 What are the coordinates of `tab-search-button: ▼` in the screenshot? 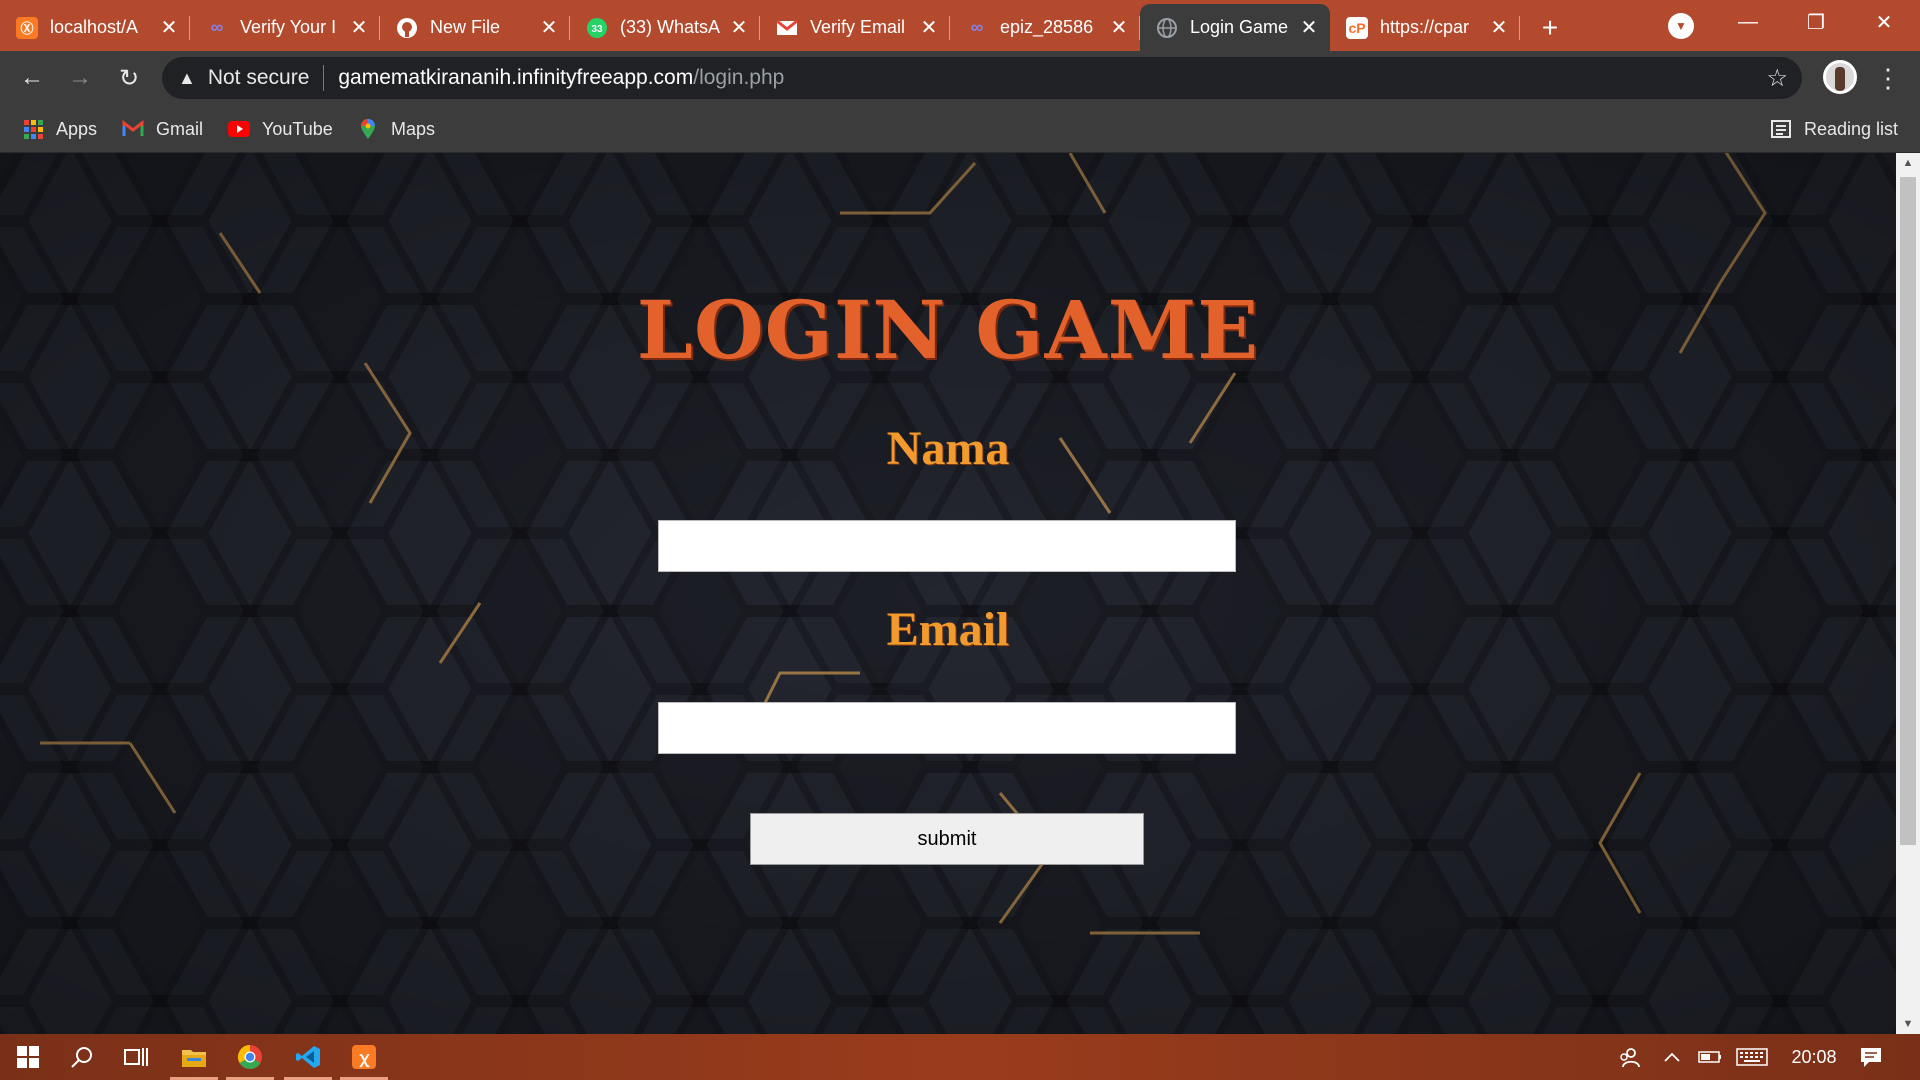 It's located at (1681, 26).